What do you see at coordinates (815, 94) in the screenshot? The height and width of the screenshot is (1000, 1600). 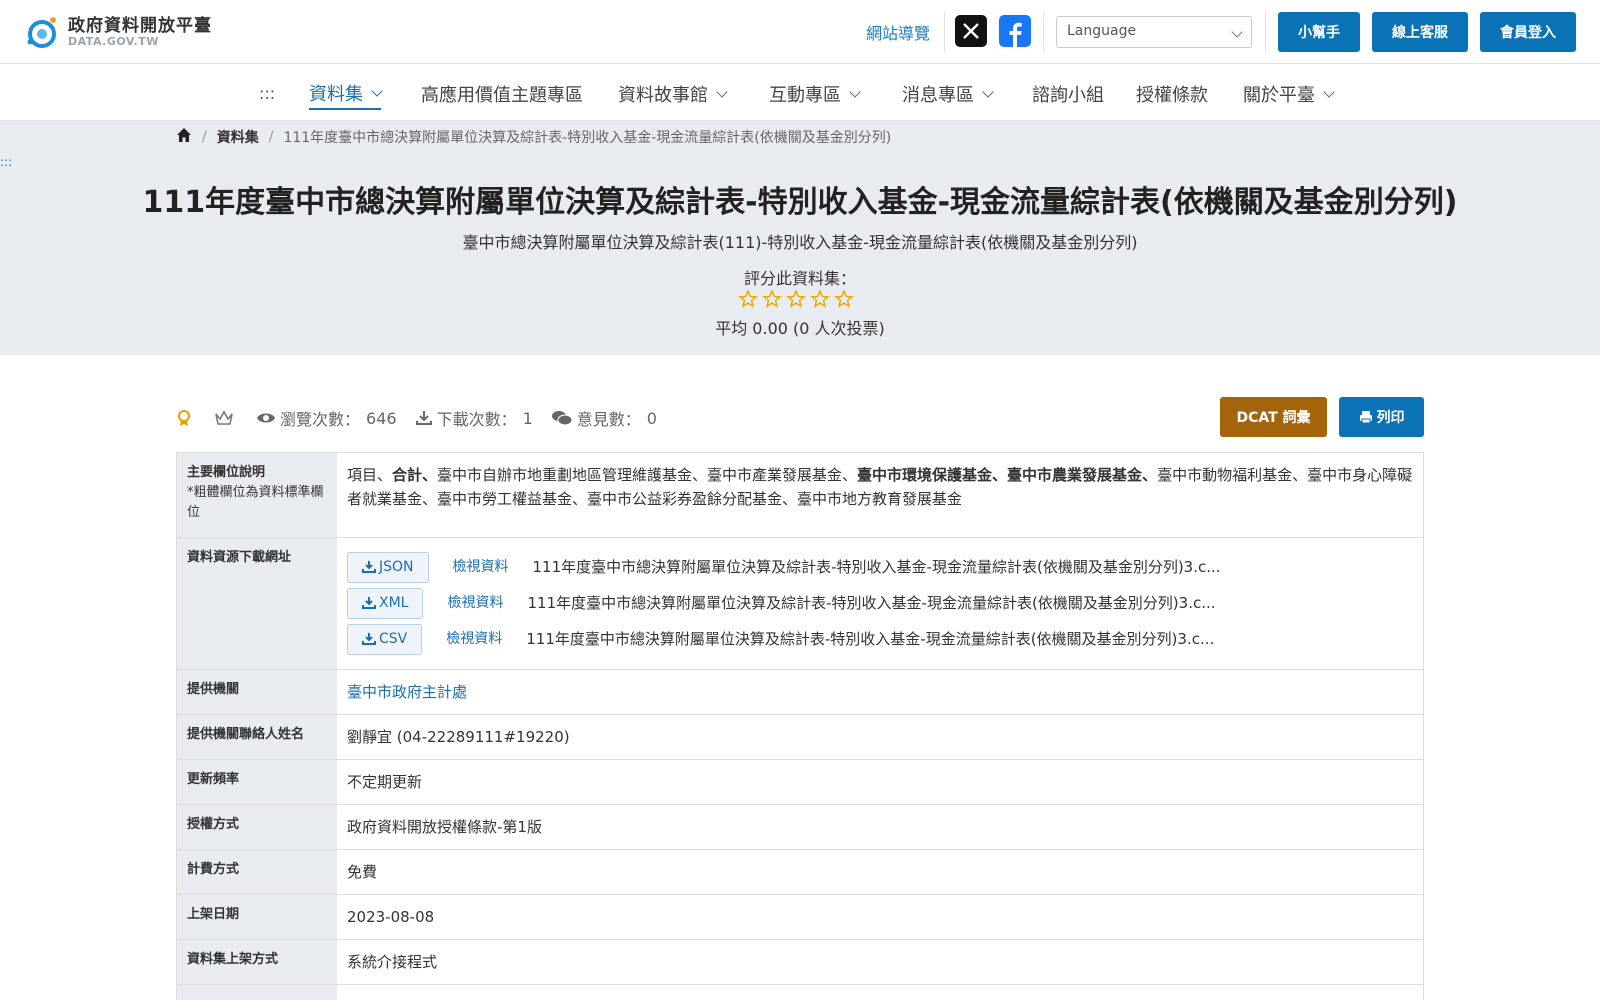 I see `nav-item-interactive: 互動專區` at bounding box center [815, 94].